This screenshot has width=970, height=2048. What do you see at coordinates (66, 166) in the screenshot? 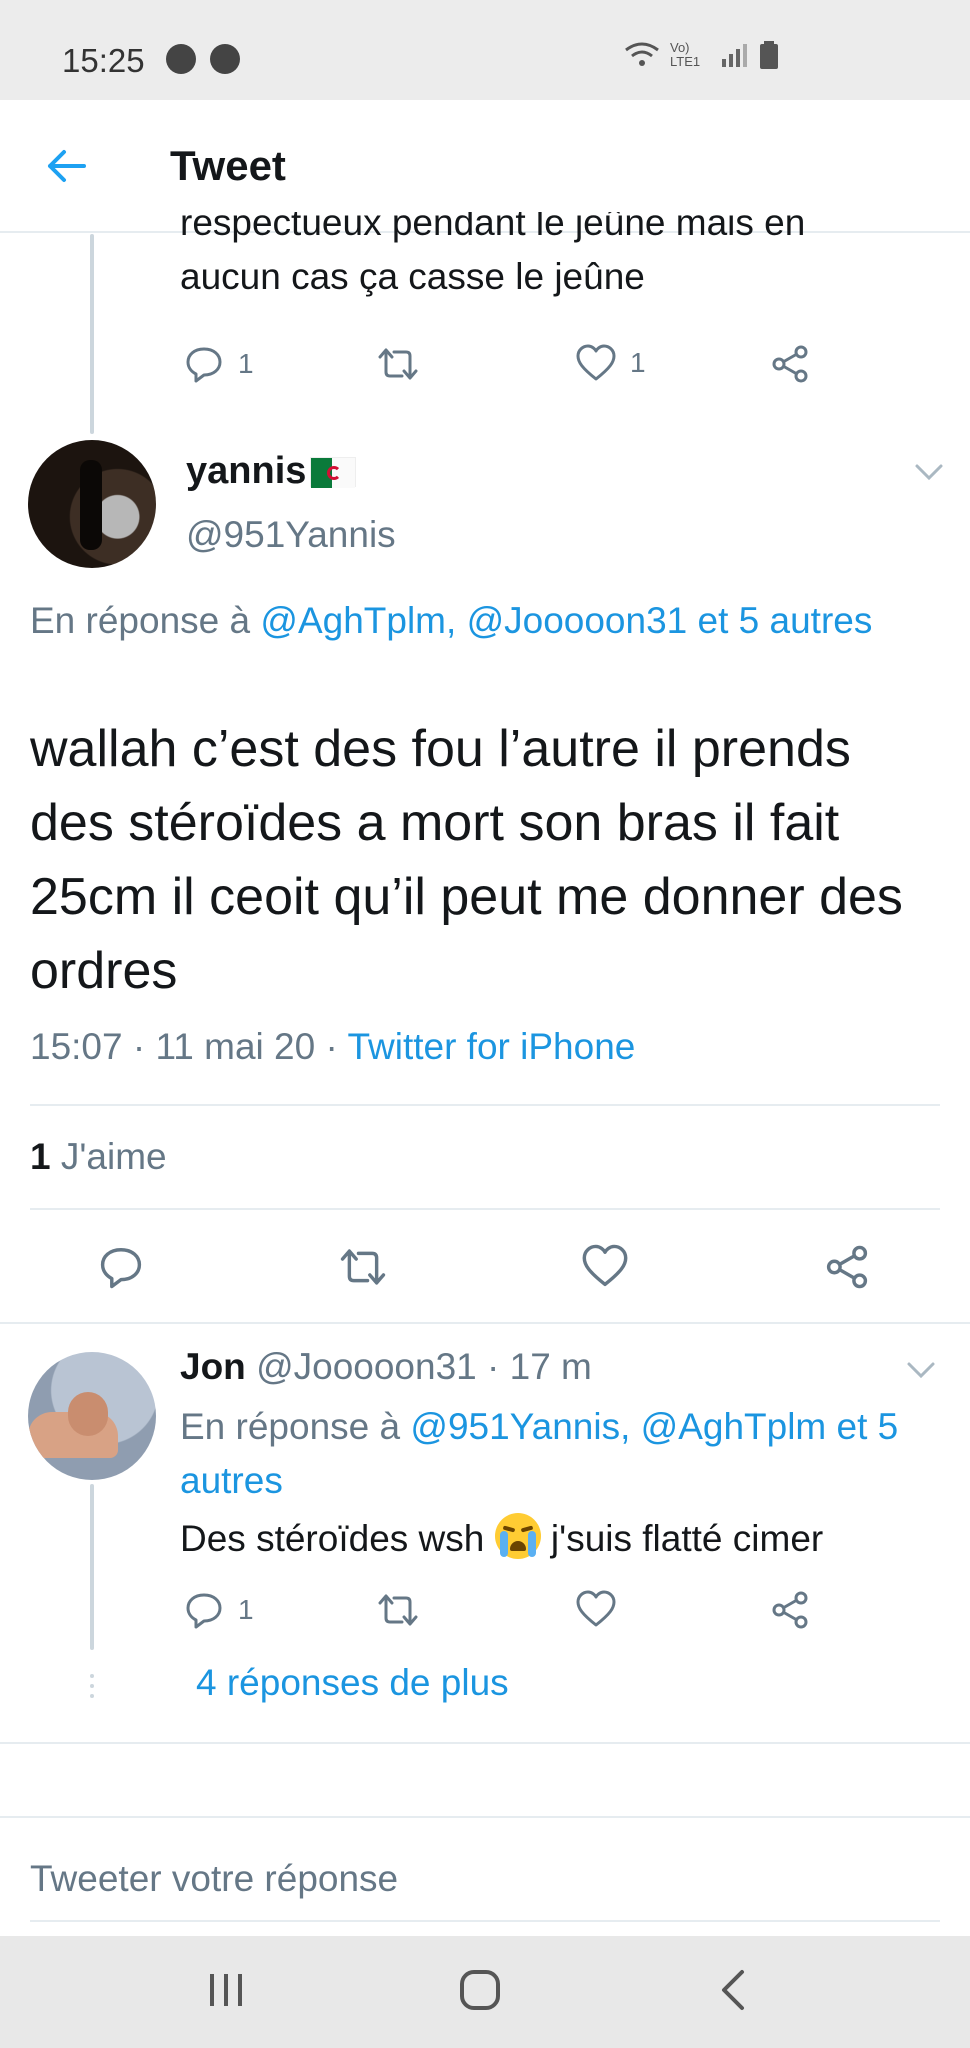
I see `back-arrow-icon` at bounding box center [66, 166].